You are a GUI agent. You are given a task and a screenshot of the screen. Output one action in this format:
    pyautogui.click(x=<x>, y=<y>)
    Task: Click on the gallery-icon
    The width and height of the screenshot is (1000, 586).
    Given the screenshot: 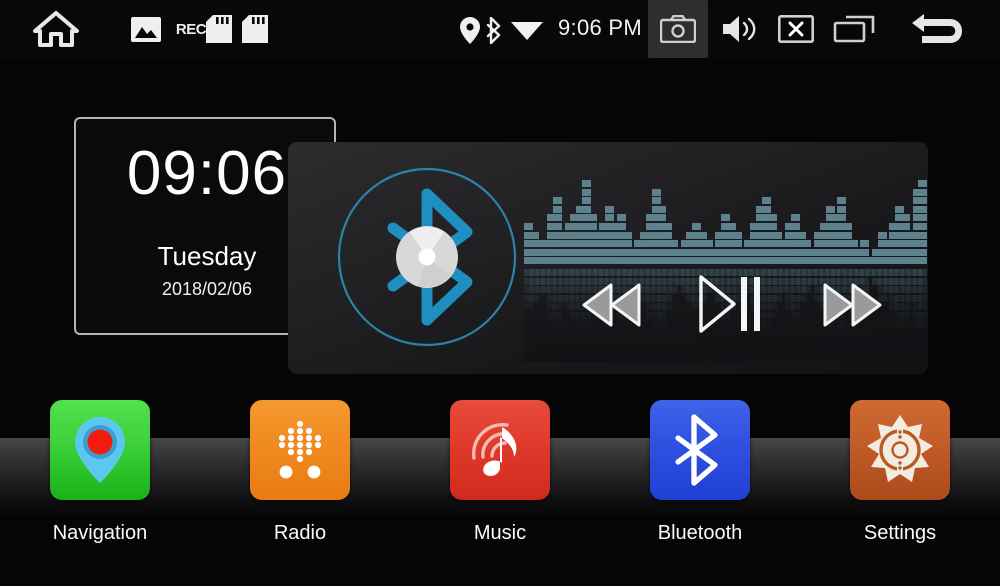 What is the action you would take?
    pyautogui.click(x=146, y=29)
    